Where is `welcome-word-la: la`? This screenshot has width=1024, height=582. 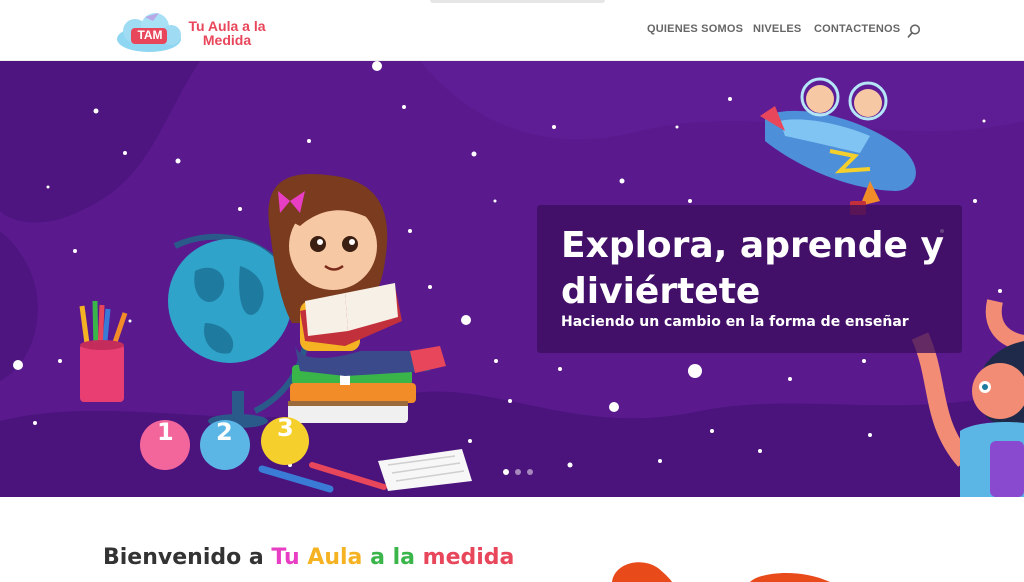 welcome-word-la: la is located at coordinates (403, 557).